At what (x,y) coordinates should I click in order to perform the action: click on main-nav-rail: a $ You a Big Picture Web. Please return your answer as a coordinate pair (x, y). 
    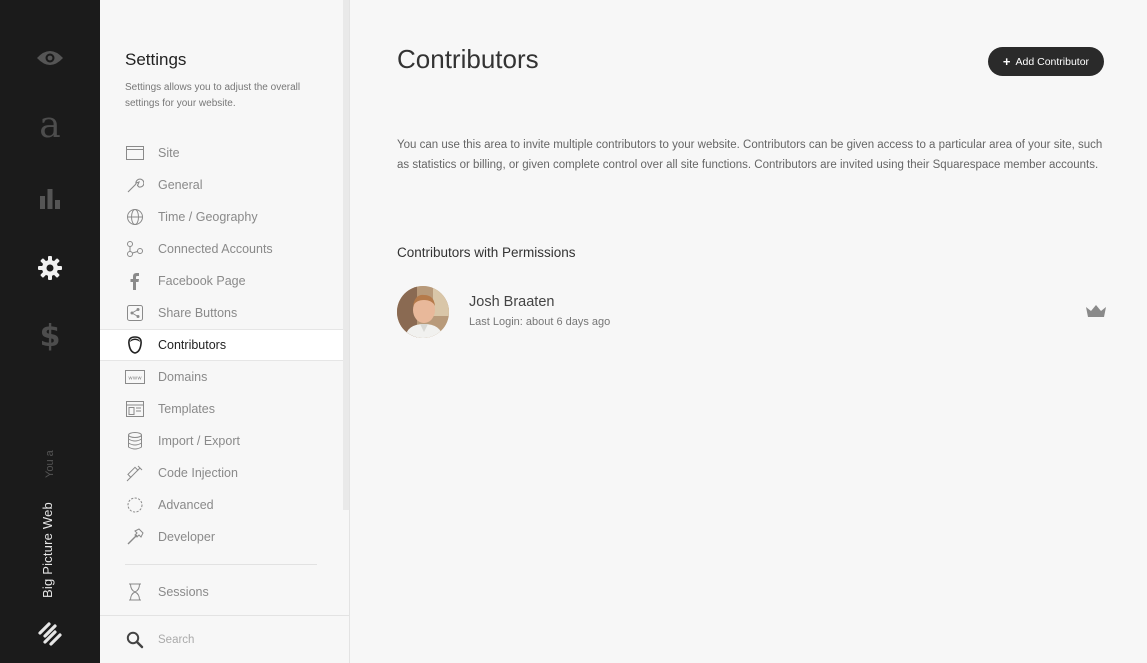
    Looking at the image, I should click on (50, 331).